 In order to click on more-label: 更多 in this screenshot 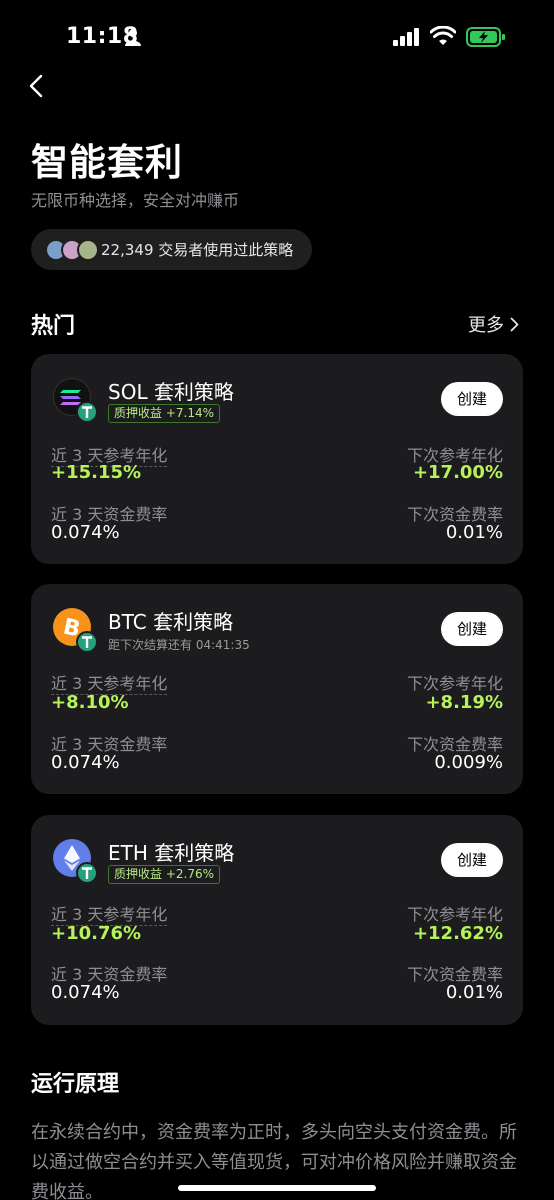, I will do `click(486, 325)`.